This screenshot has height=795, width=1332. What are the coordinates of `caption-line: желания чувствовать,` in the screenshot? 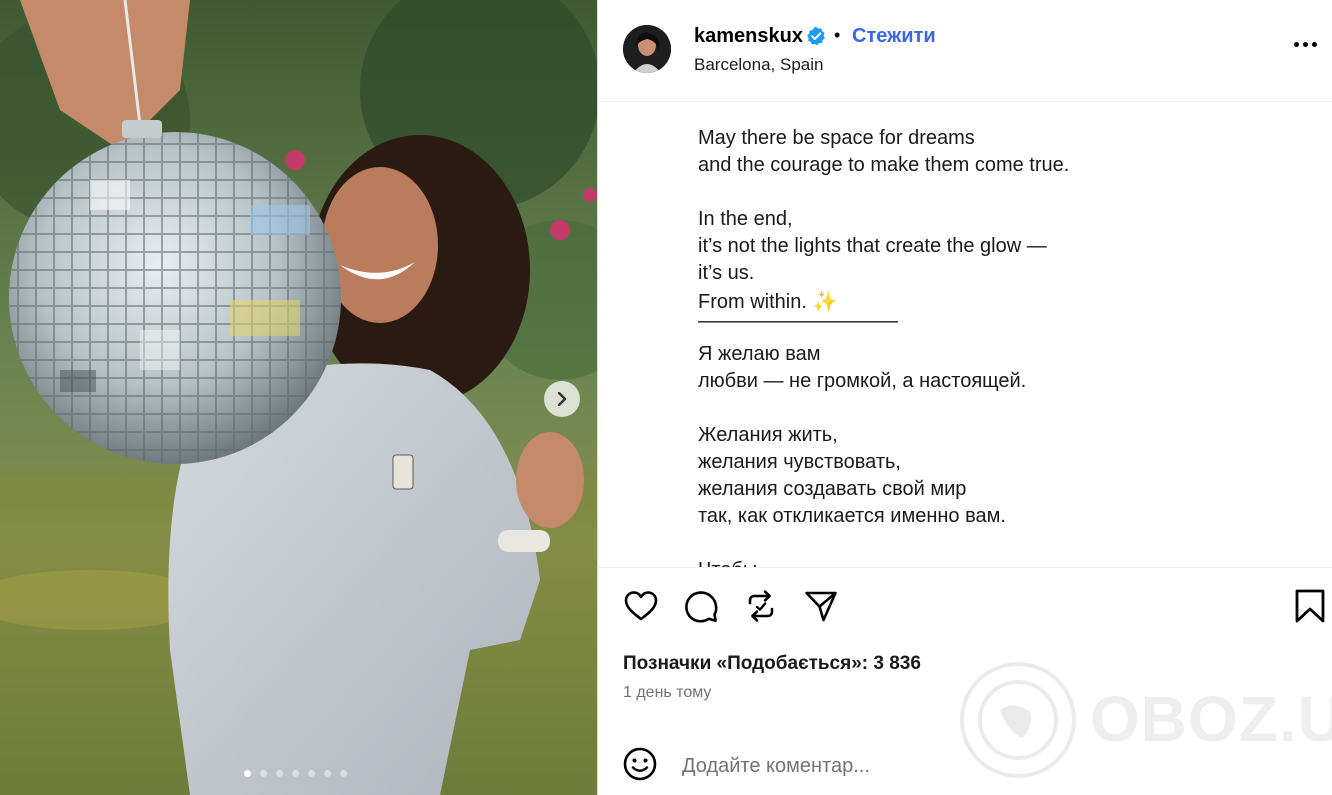 It's located at (799, 462).